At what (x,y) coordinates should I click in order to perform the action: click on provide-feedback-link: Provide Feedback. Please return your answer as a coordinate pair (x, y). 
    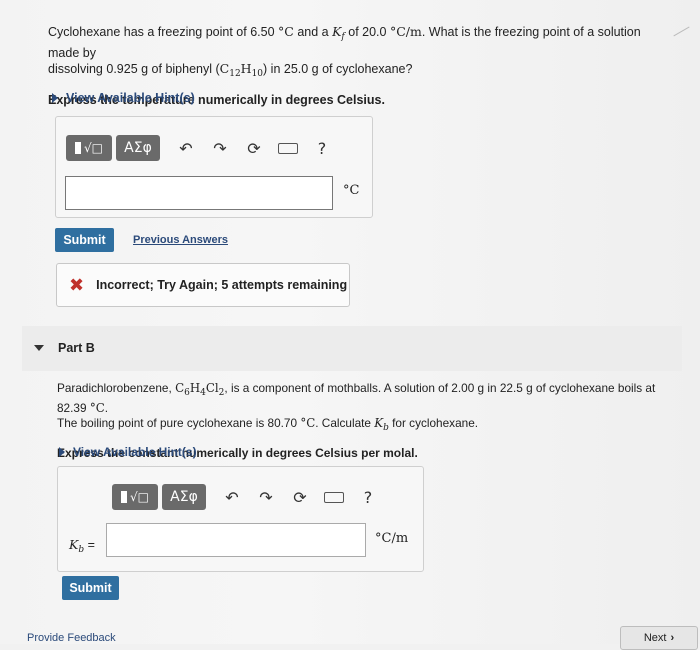
    Looking at the image, I should click on (71, 638).